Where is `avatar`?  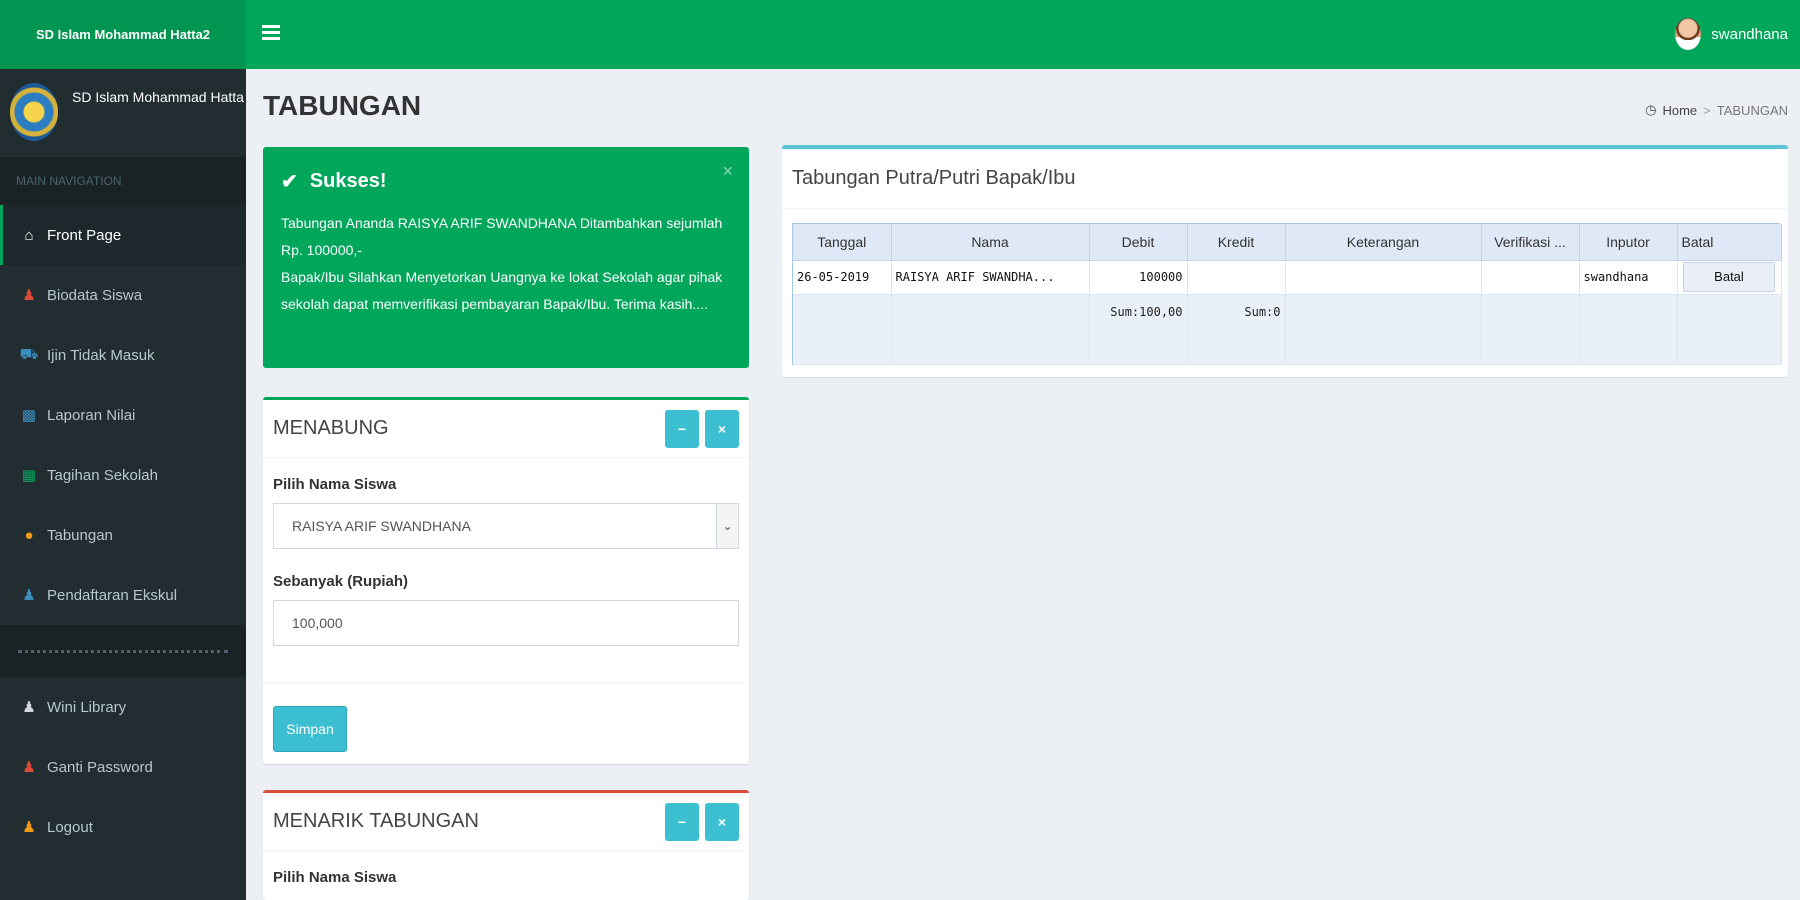
avatar is located at coordinates (1688, 34).